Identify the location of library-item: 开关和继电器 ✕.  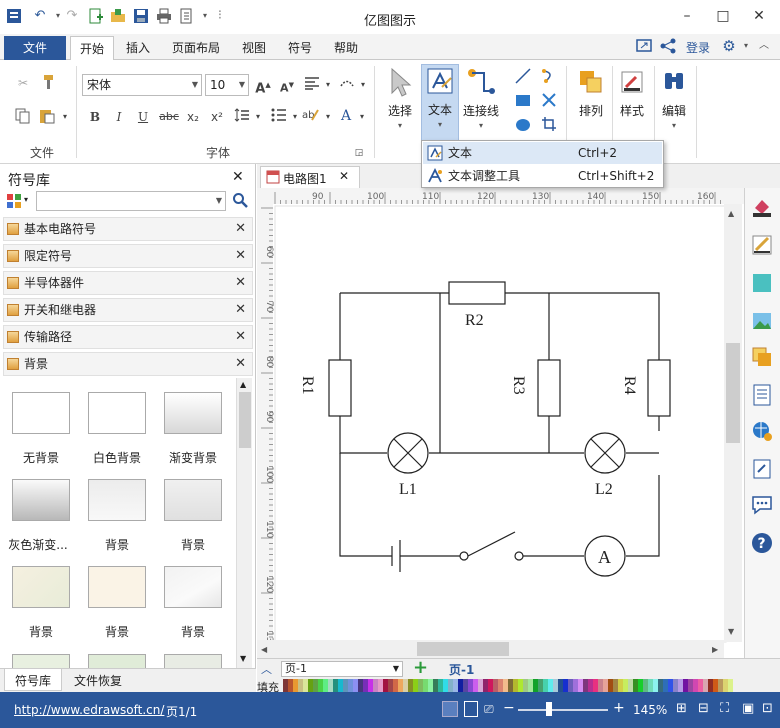
(128, 310).